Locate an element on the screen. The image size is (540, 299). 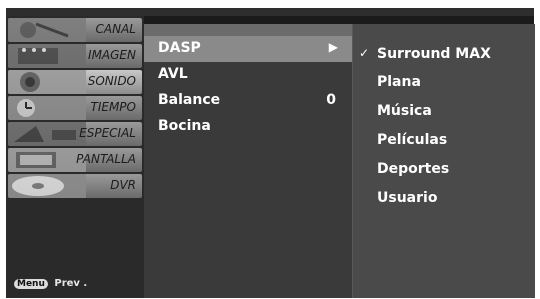
submenu-item-label: Bocina is located at coordinates (184, 126).